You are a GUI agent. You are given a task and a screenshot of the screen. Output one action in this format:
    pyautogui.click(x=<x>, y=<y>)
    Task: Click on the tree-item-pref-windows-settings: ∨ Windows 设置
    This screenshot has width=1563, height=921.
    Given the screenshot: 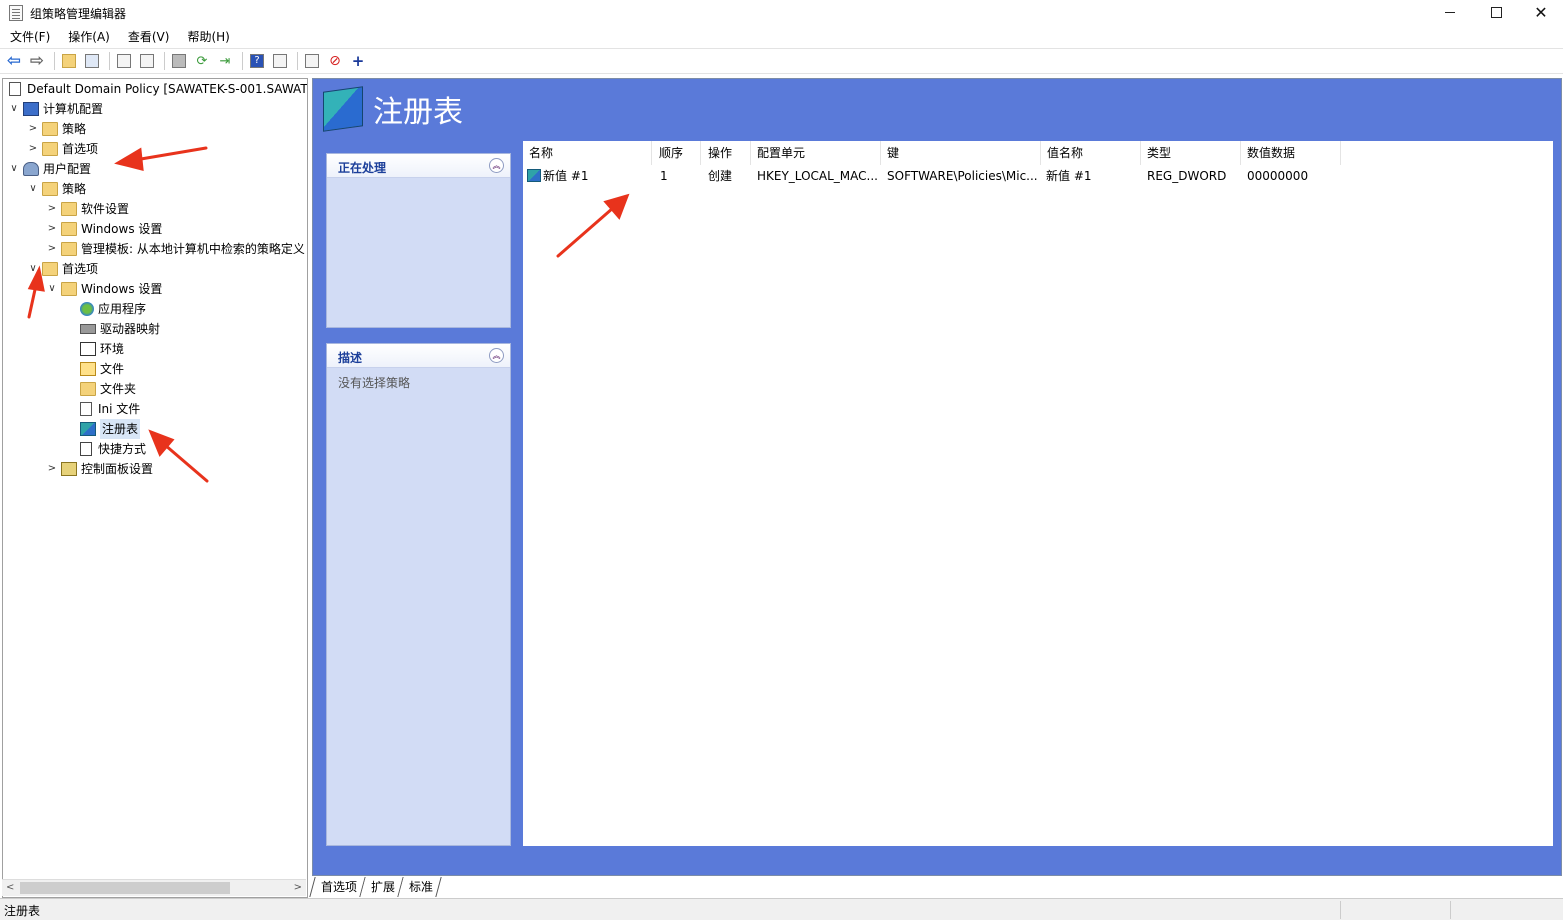 What is the action you would take?
    pyautogui.click(x=103, y=289)
    